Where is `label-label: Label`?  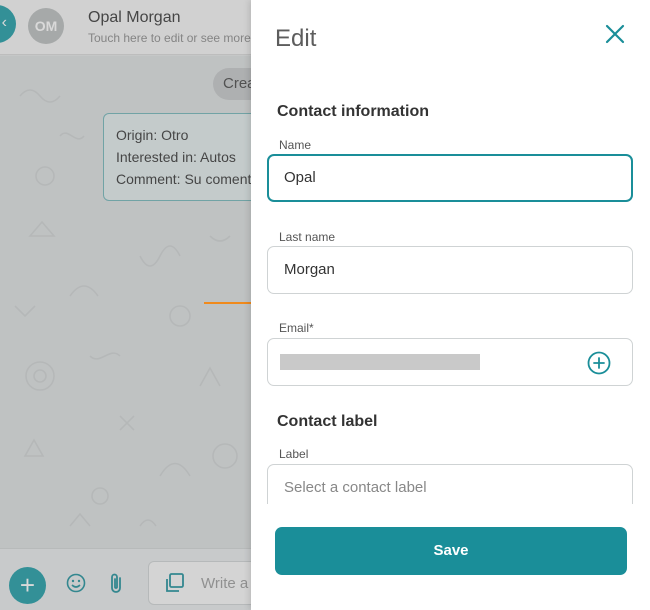 label-label: Label is located at coordinates (294, 454).